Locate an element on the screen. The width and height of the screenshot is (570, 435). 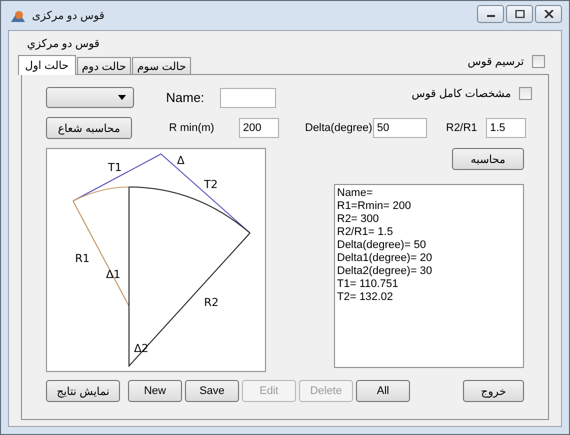
close-icon is located at coordinates (549, 14).